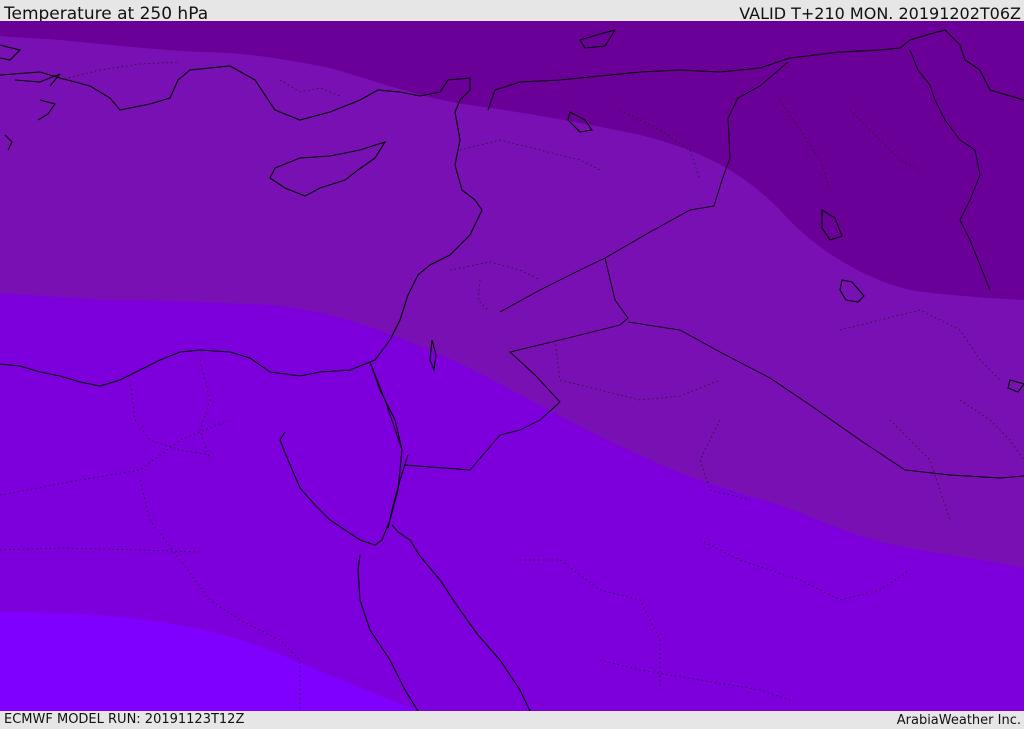 This screenshot has width=1024, height=729. Describe the element at coordinates (124, 719) in the screenshot. I see `model-run-label: ECMWF MODEL RUN: 20191123T12Z` at that location.